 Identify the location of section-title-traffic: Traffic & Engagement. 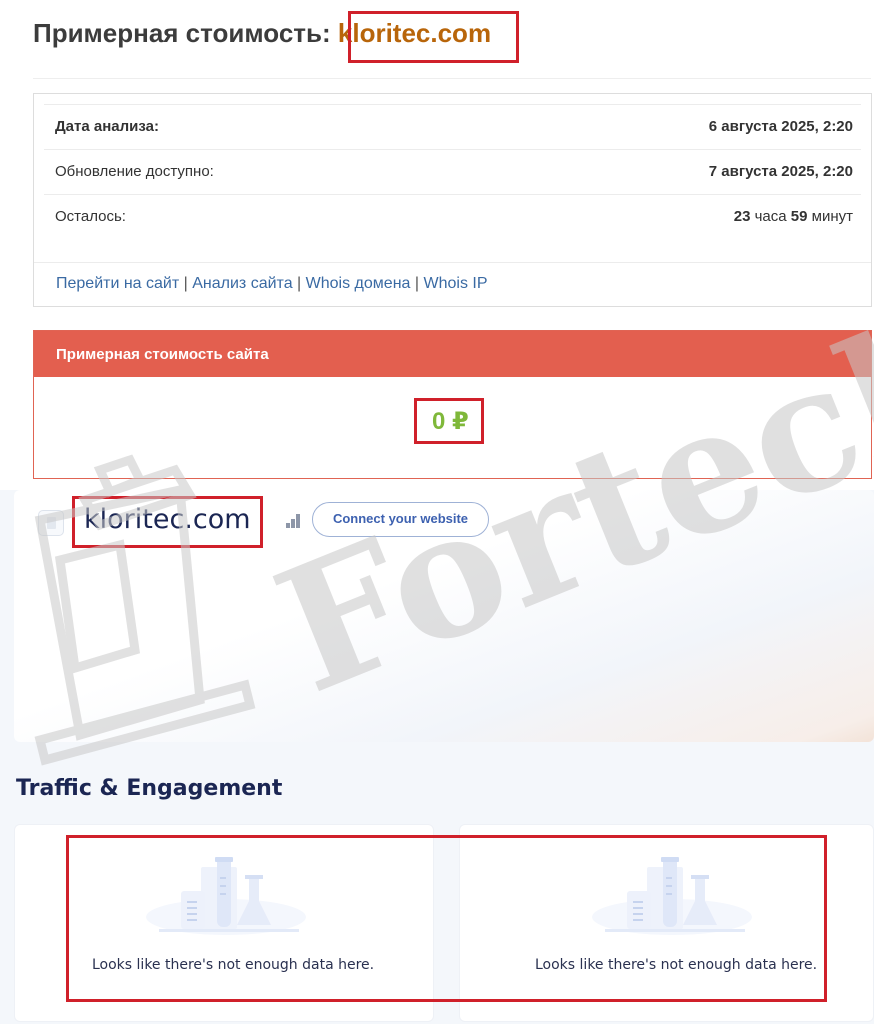
(149, 788).